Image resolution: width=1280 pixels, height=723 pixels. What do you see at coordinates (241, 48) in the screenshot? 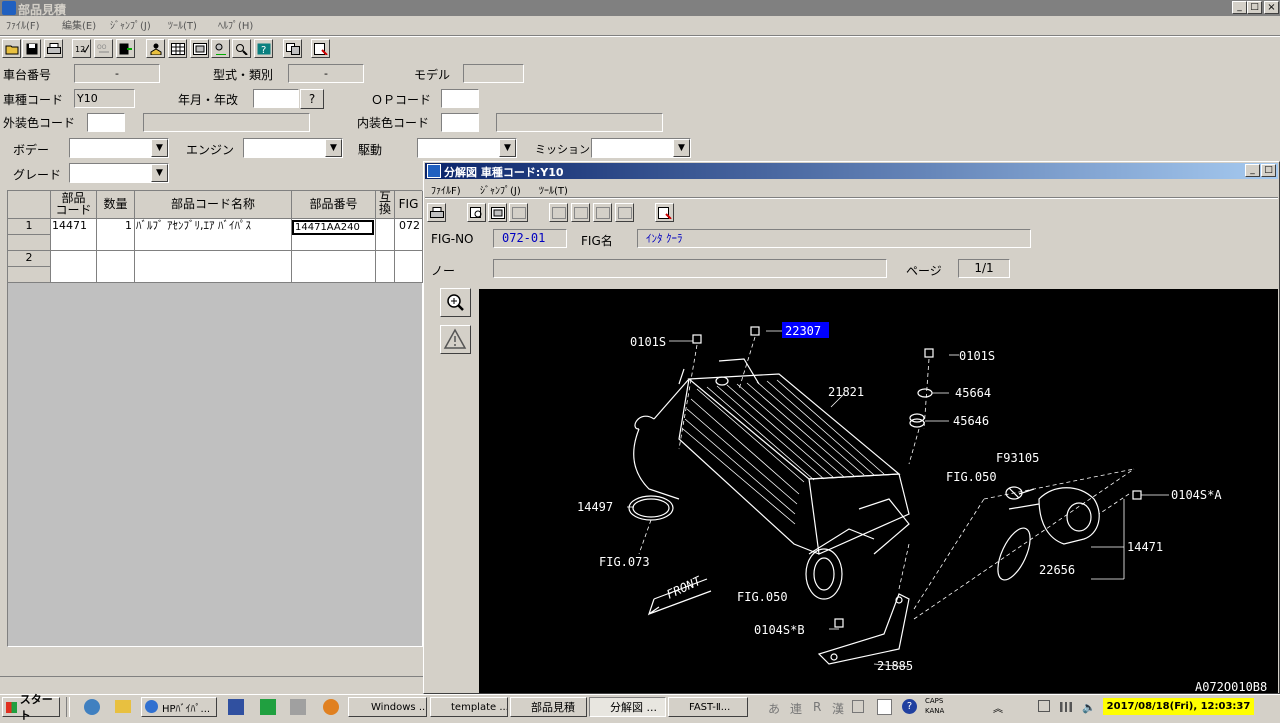
I see `lookup-icon` at bounding box center [241, 48].